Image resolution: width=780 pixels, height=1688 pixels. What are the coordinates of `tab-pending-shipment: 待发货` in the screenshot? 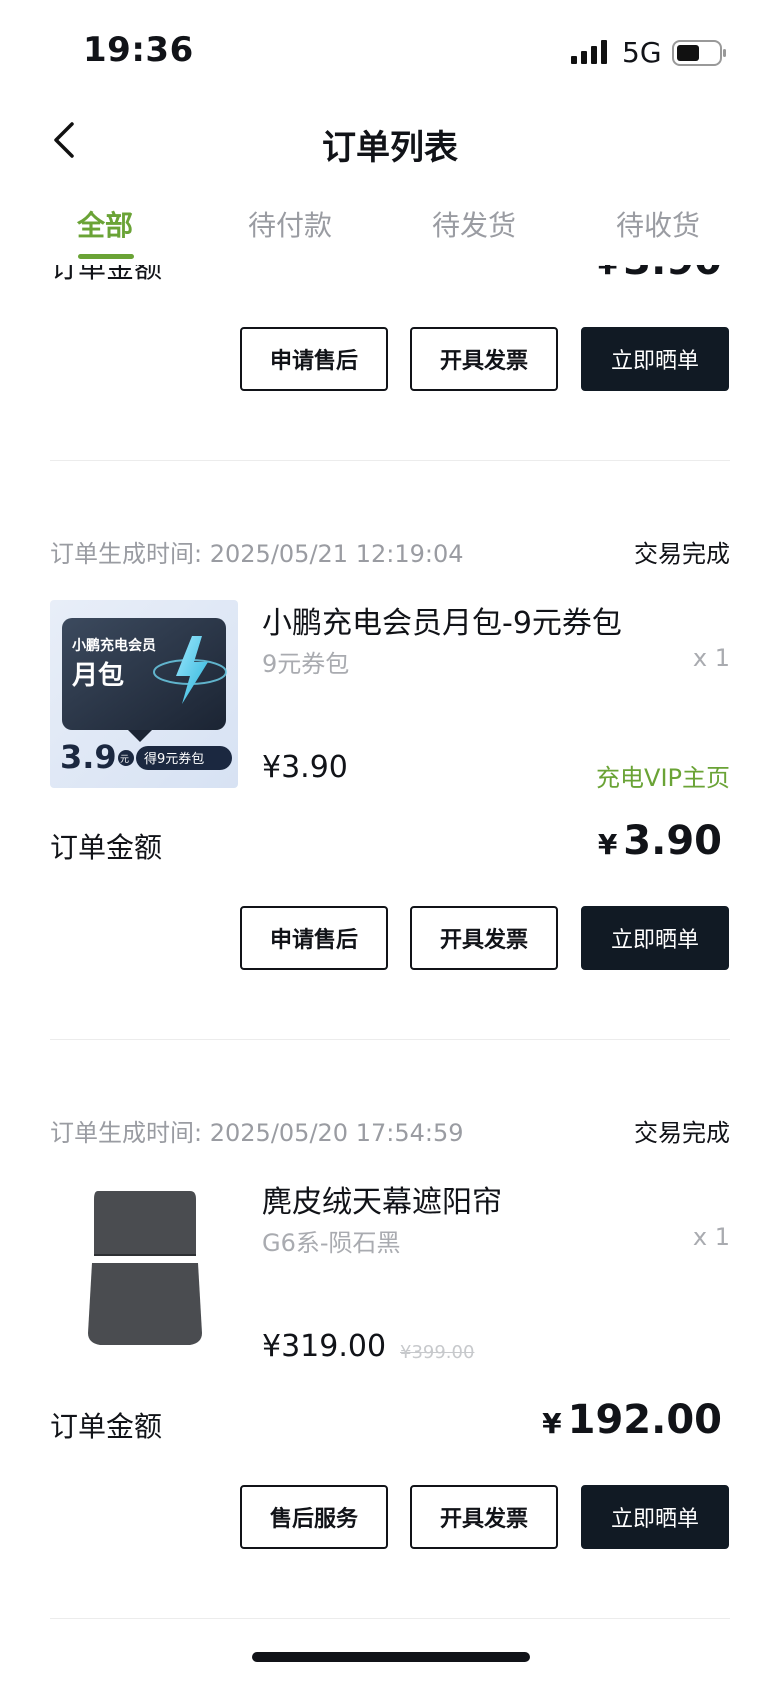 It's located at (474, 224).